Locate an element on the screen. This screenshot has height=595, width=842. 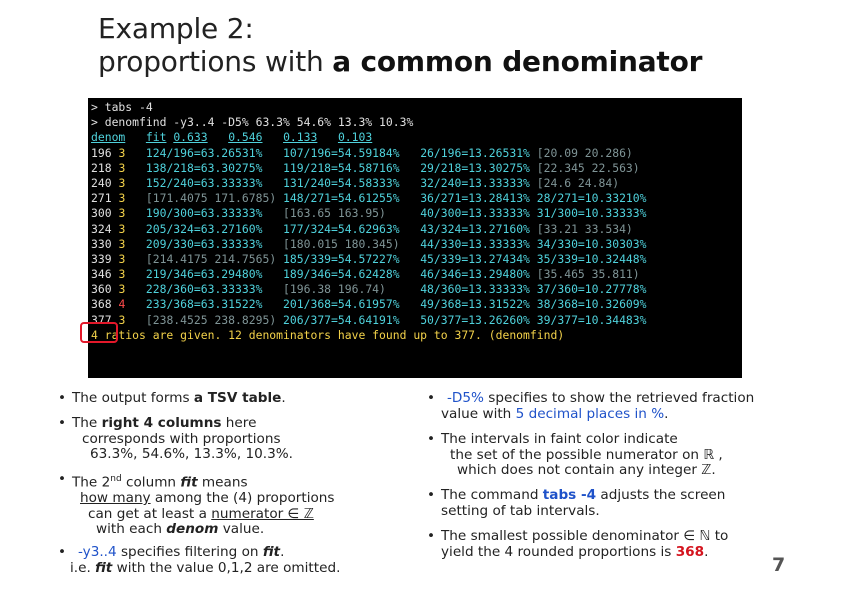
row-denom: 324 is located at coordinates (105, 228).